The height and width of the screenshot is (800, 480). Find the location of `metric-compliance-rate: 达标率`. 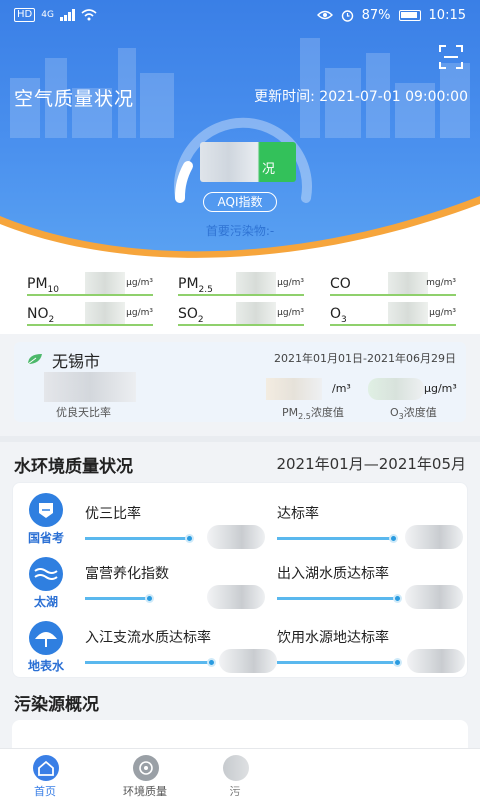

metric-compliance-rate: 达标率 is located at coordinates (370, 527).